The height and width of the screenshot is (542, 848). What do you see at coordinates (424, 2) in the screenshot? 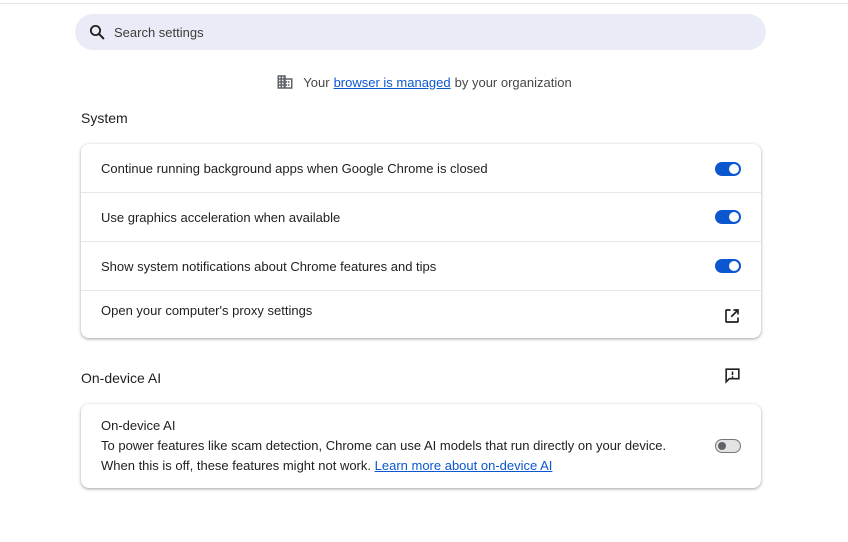
I see `top-divider` at bounding box center [424, 2].